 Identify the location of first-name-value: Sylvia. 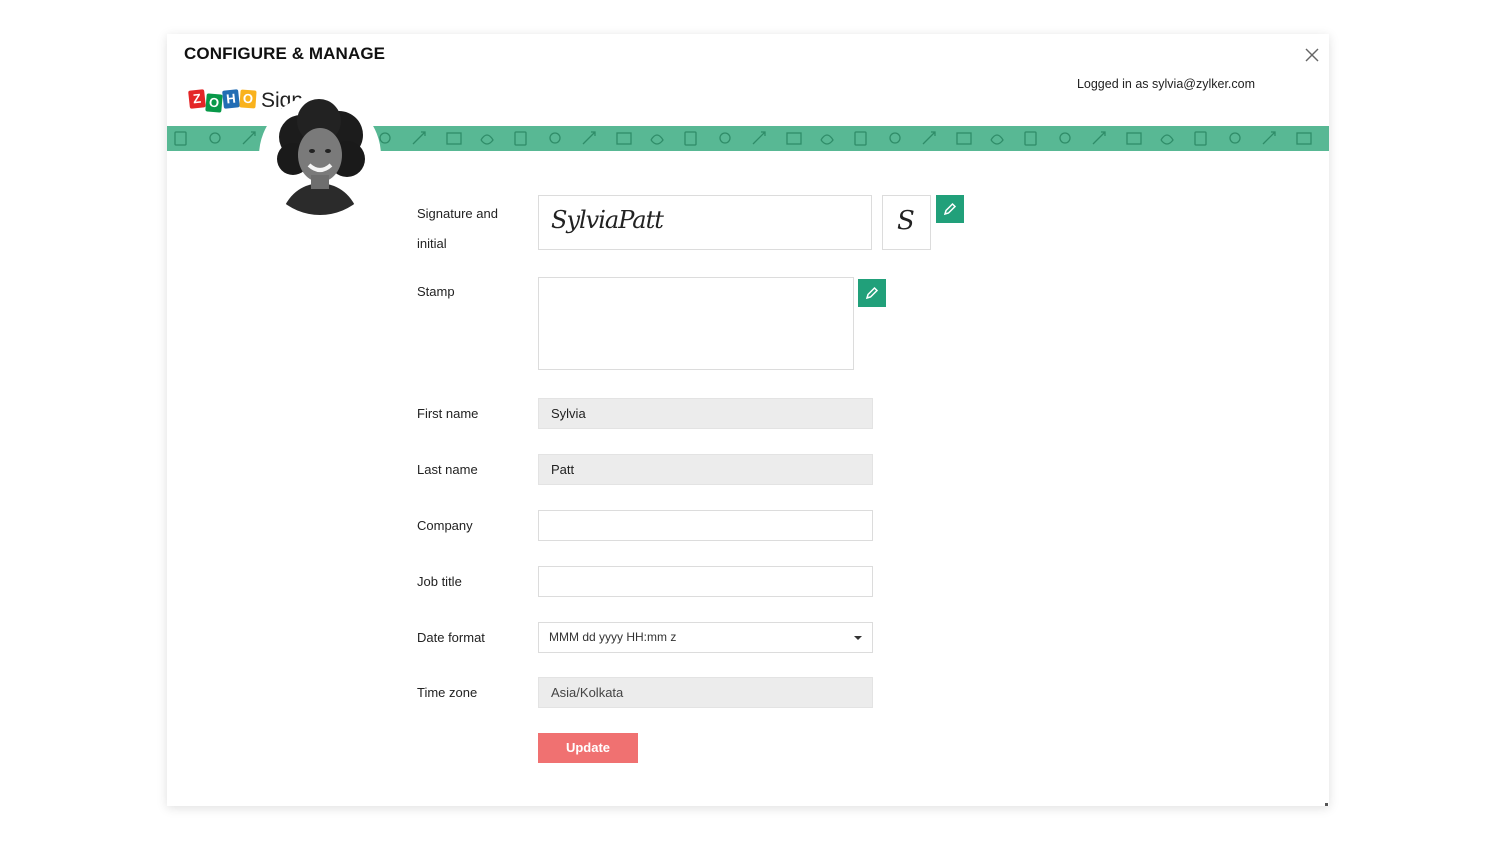
(568, 413).